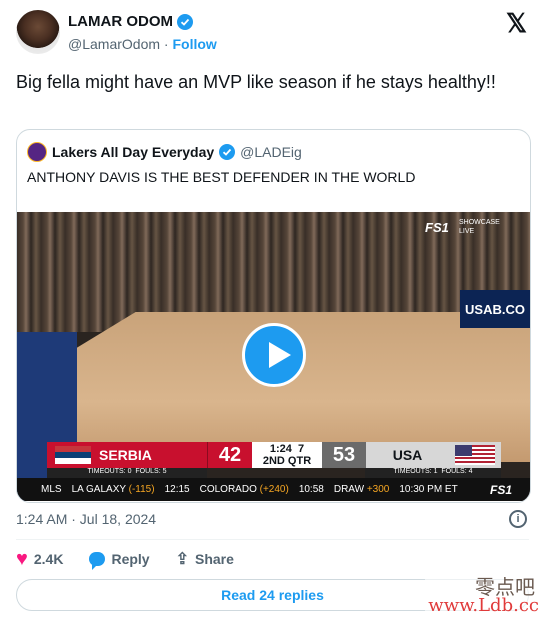 This screenshot has width=545, height=618. I want to click on ticker-team-b: COLORADO (+240), so click(244, 489).